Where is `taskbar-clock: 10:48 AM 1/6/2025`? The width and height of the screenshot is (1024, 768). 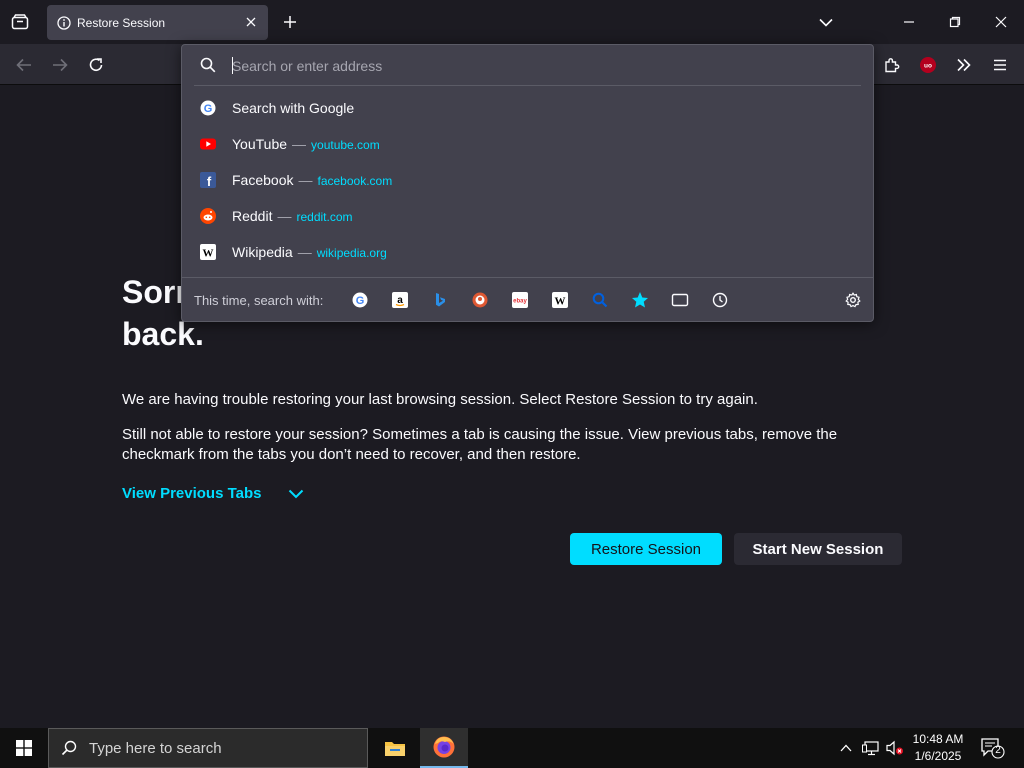
taskbar-clock: 10:48 AM 1/6/2025 is located at coordinates (938, 748).